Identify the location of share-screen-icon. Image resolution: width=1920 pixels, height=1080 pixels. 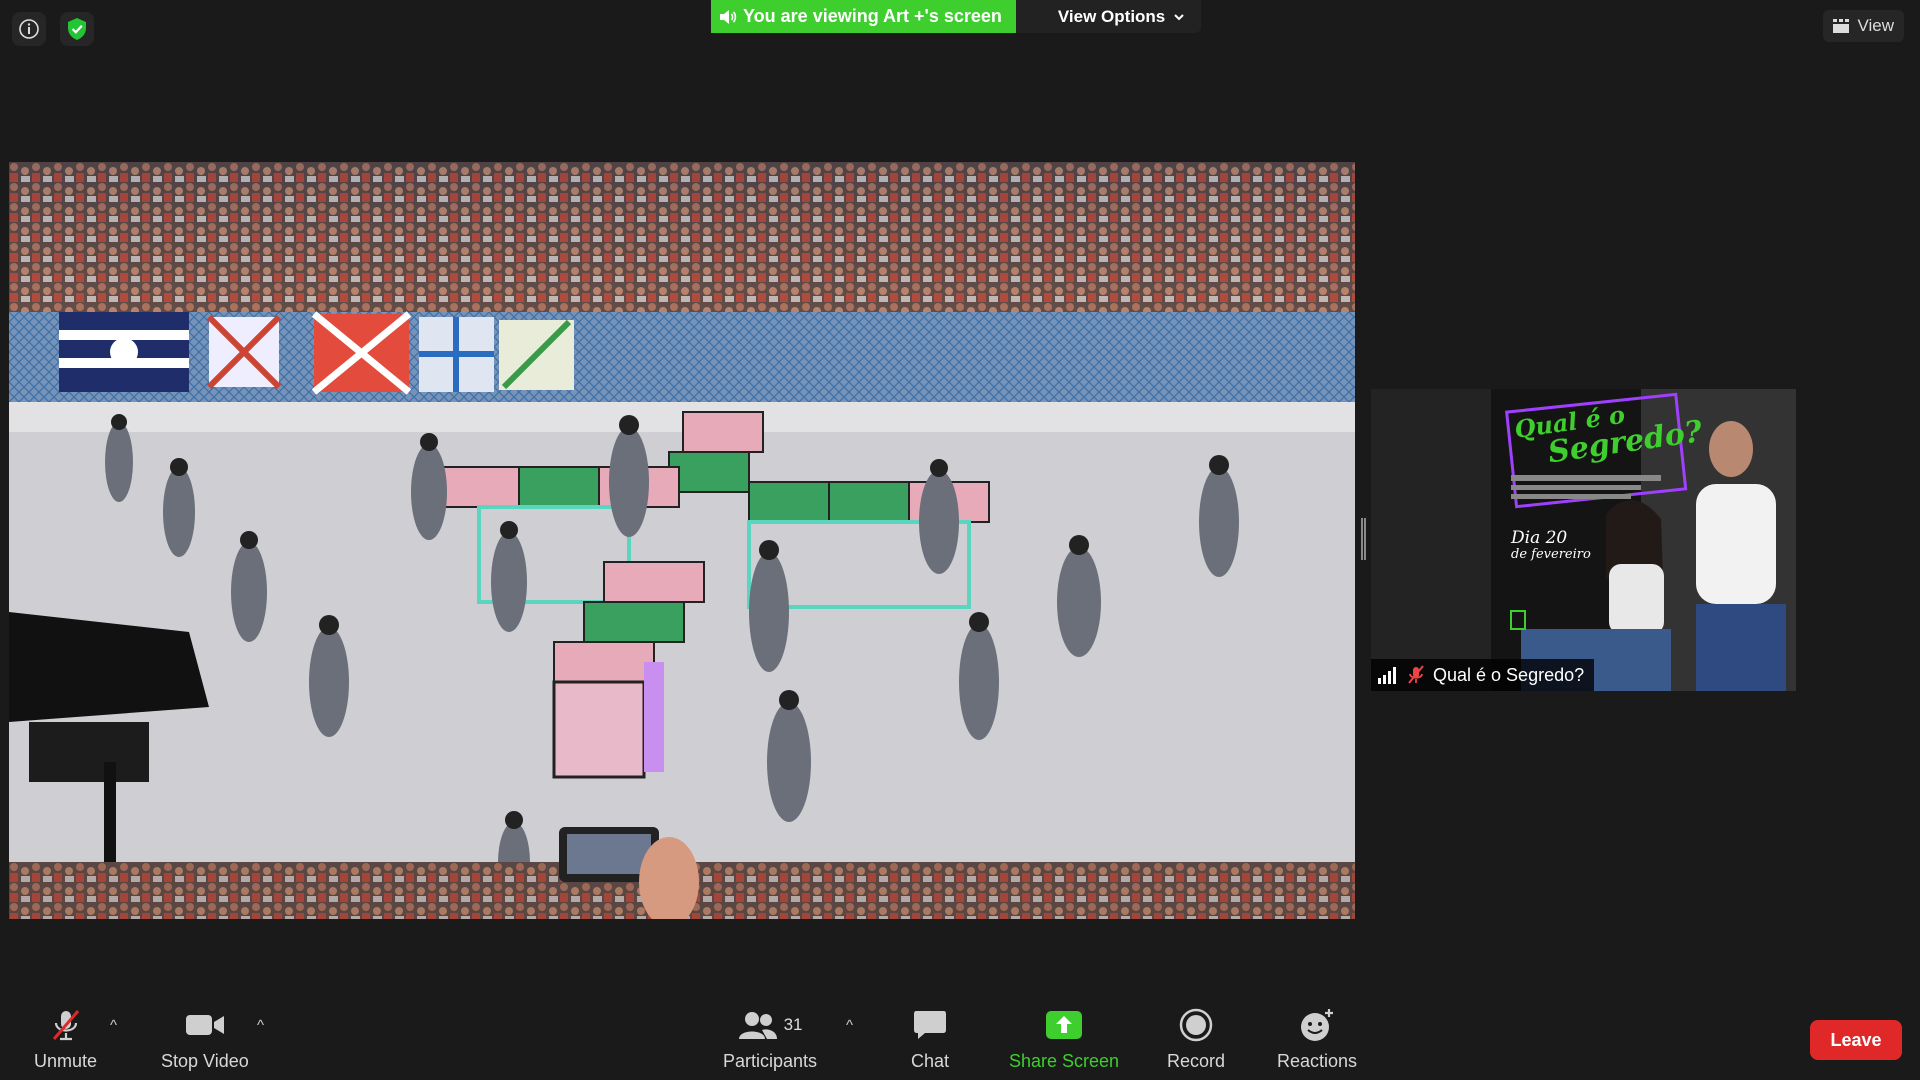
(1064, 1025).